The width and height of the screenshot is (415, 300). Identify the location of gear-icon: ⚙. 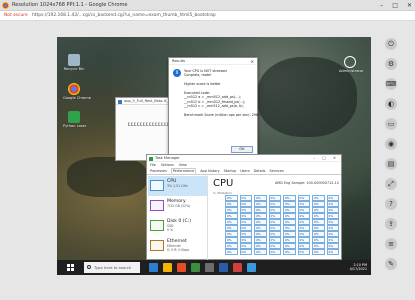
(391, 64).